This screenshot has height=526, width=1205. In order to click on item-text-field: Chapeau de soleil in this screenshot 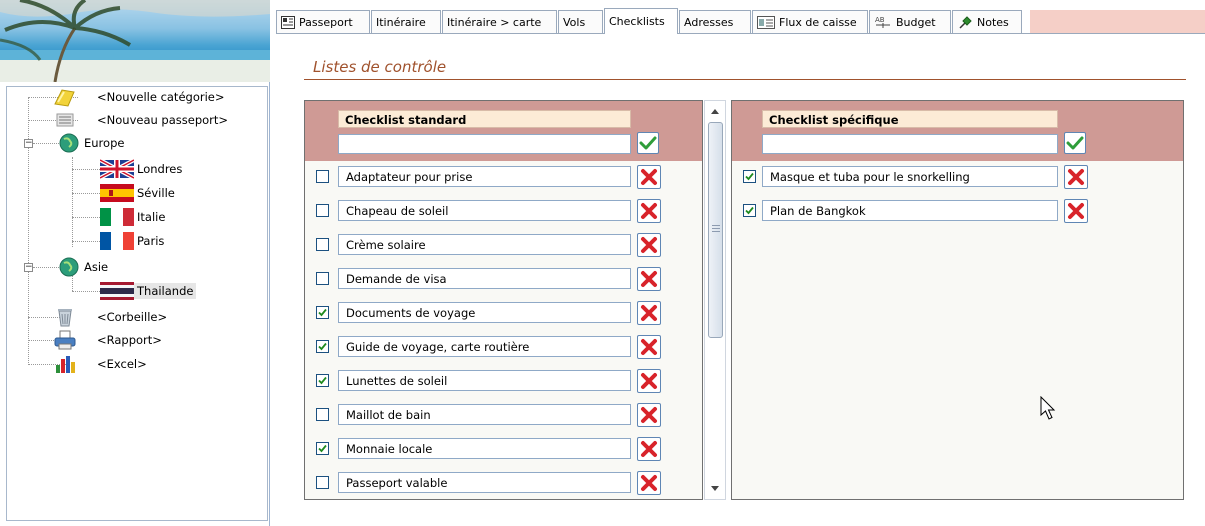, I will do `click(484, 210)`.